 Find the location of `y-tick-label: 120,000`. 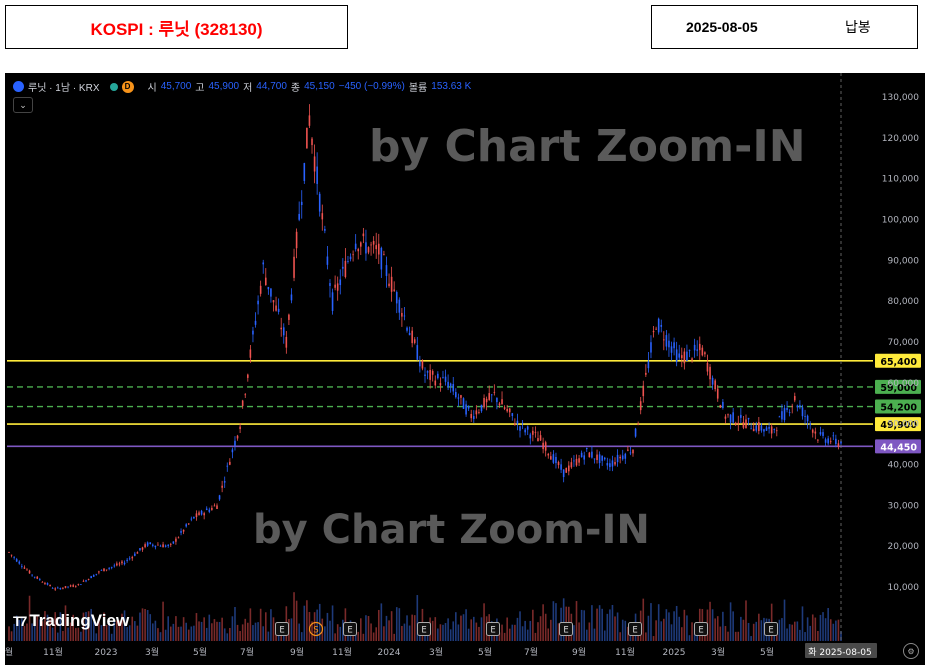

y-tick-label: 120,000 is located at coordinates (900, 139).